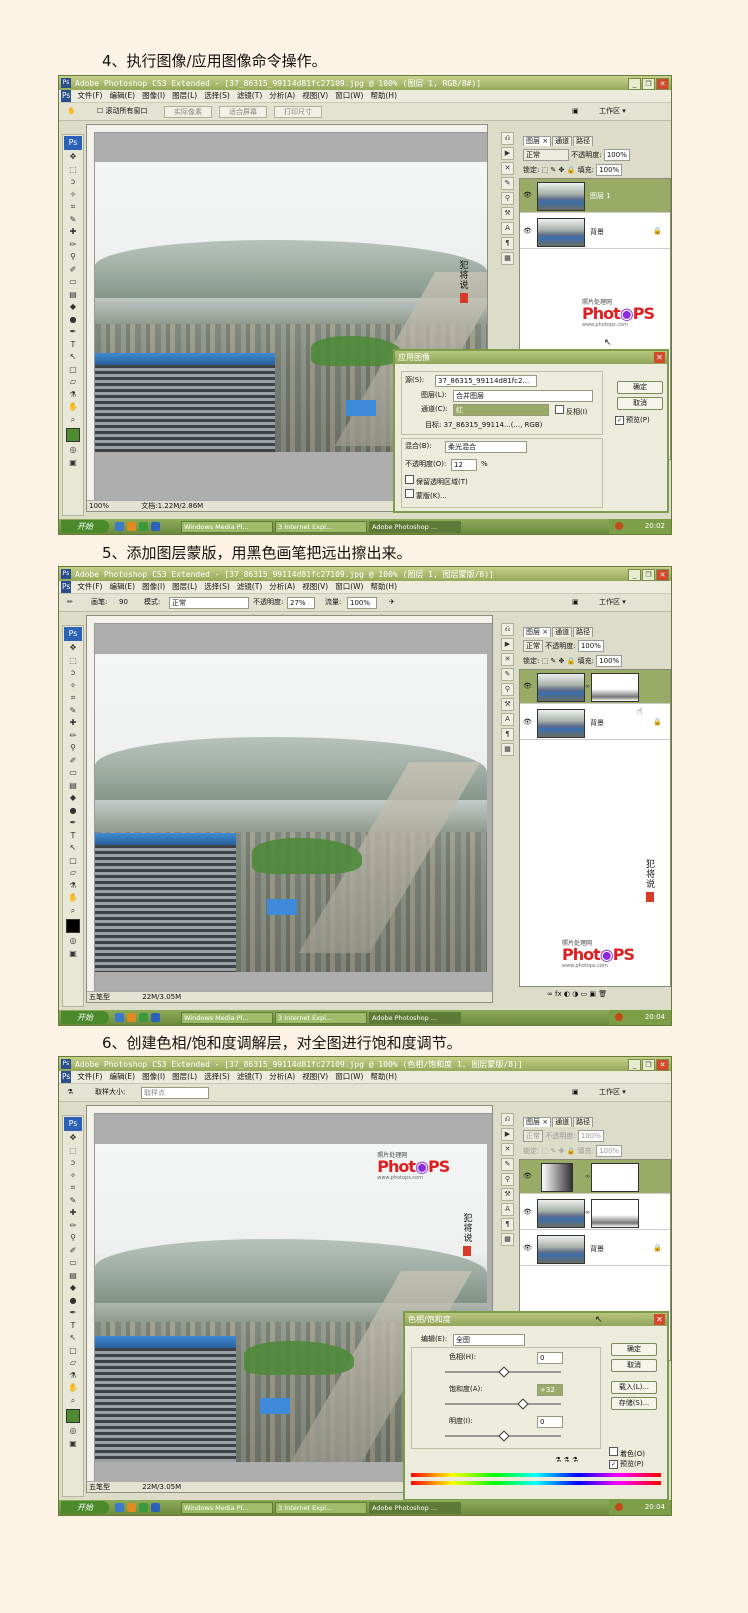 The width and height of the screenshot is (748, 1613). What do you see at coordinates (243, 112) in the screenshot?
I see `fit-screen-button: 适合屏幕` at bounding box center [243, 112].